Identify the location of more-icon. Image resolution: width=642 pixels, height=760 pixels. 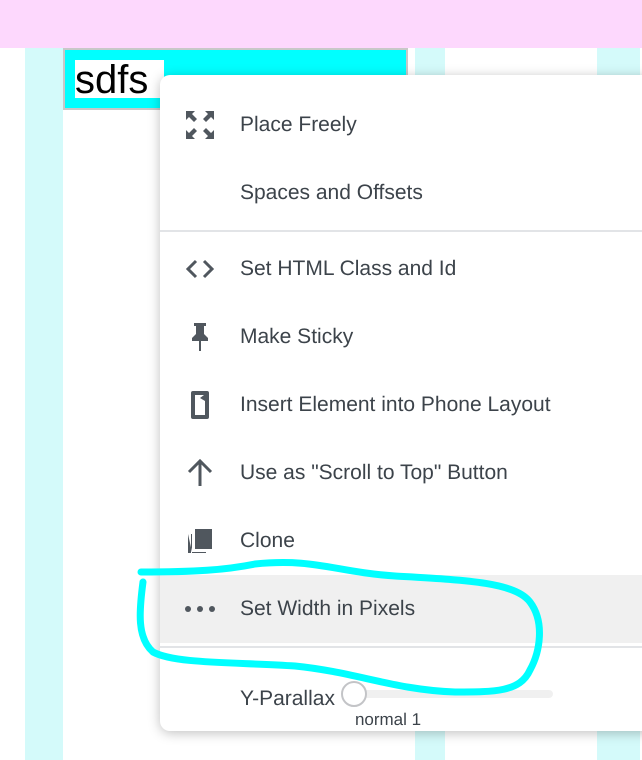
(200, 609).